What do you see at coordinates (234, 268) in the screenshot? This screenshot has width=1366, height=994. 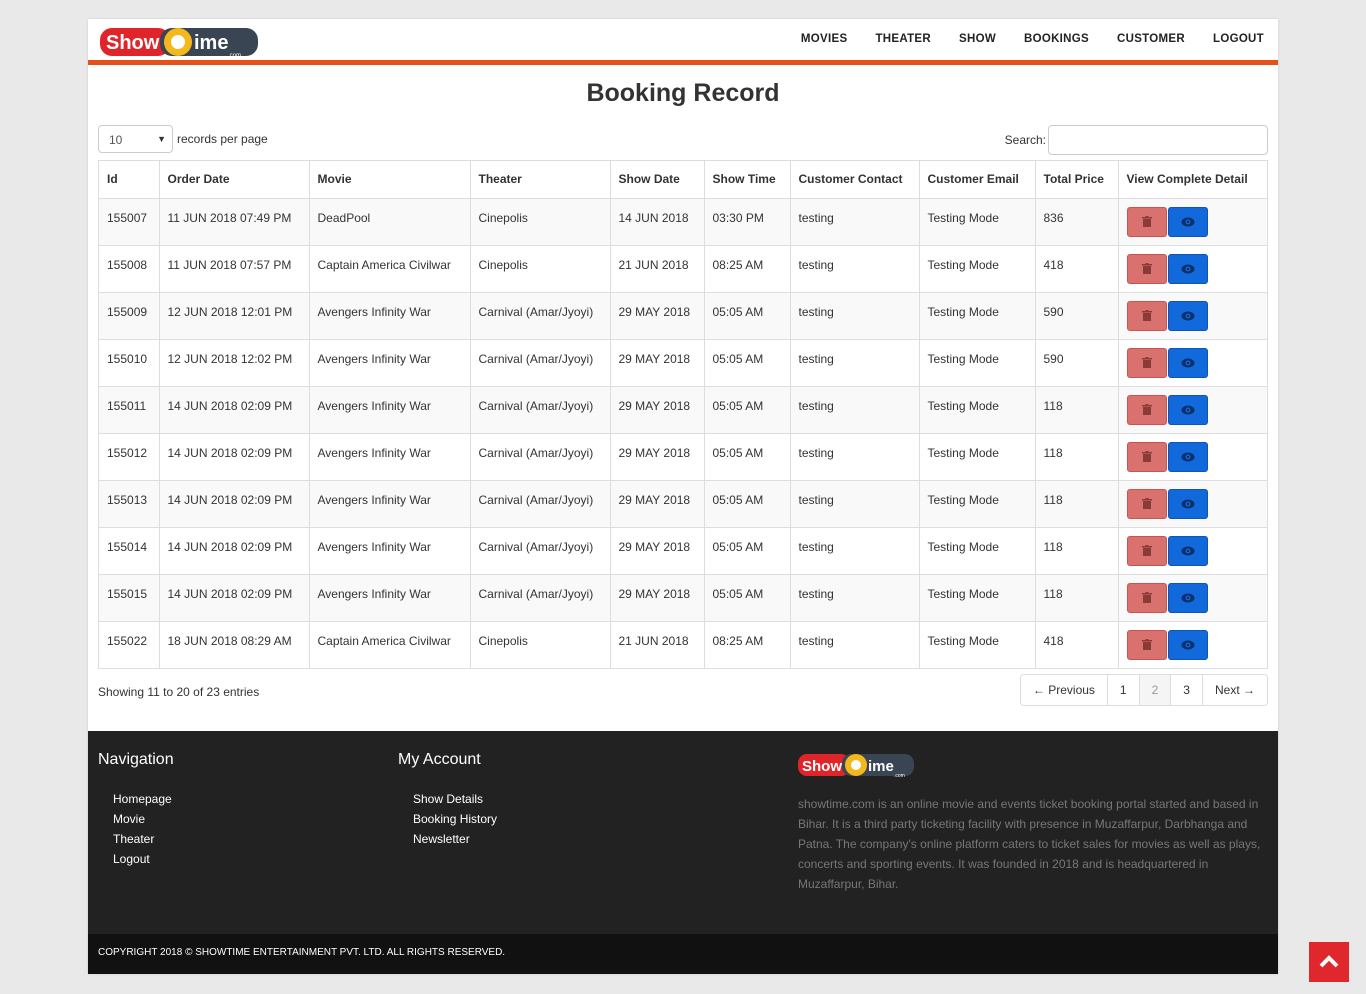 I see `table-cell: 11 JUN 2018 07:57 PM` at bounding box center [234, 268].